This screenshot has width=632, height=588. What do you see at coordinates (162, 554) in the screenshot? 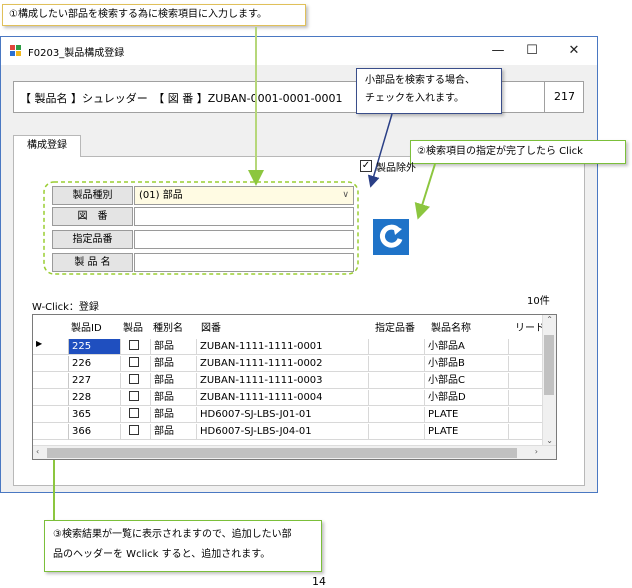
I see `callout-add-row-line2: 品のヘッダーを Wclick すると、追加されます。` at bounding box center [162, 554].